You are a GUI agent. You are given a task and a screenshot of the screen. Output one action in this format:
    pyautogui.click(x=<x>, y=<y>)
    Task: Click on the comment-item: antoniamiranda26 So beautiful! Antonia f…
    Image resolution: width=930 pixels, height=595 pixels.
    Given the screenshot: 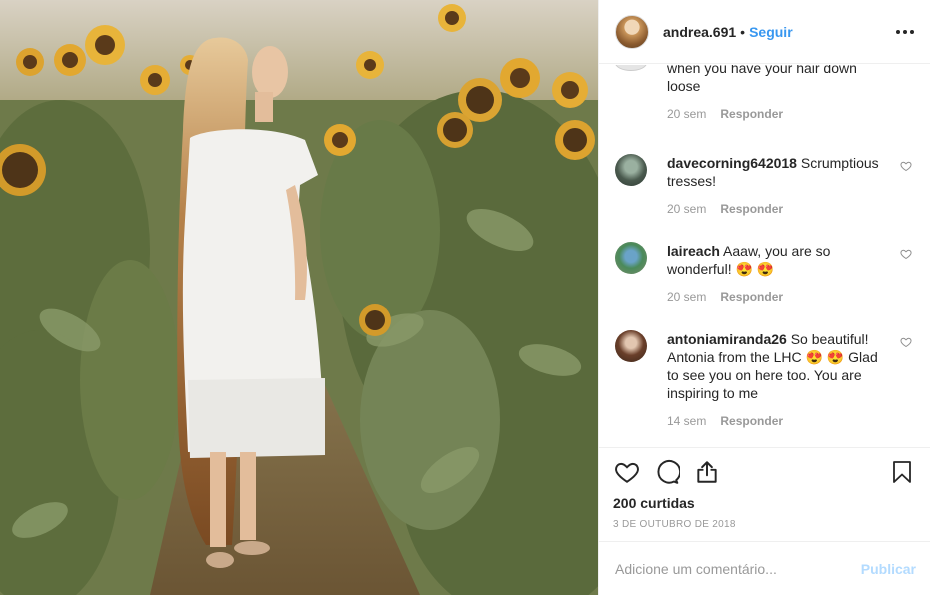 What is the action you would take?
    pyautogui.click(x=764, y=379)
    